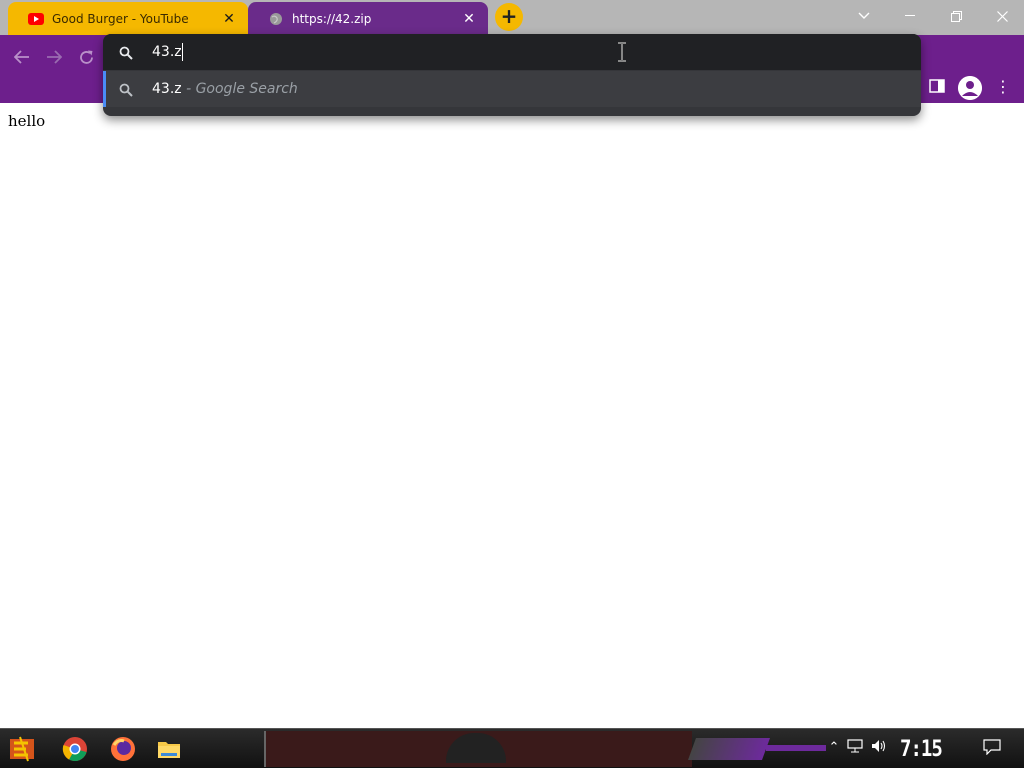  I want to click on start-icon, so click(22, 749).